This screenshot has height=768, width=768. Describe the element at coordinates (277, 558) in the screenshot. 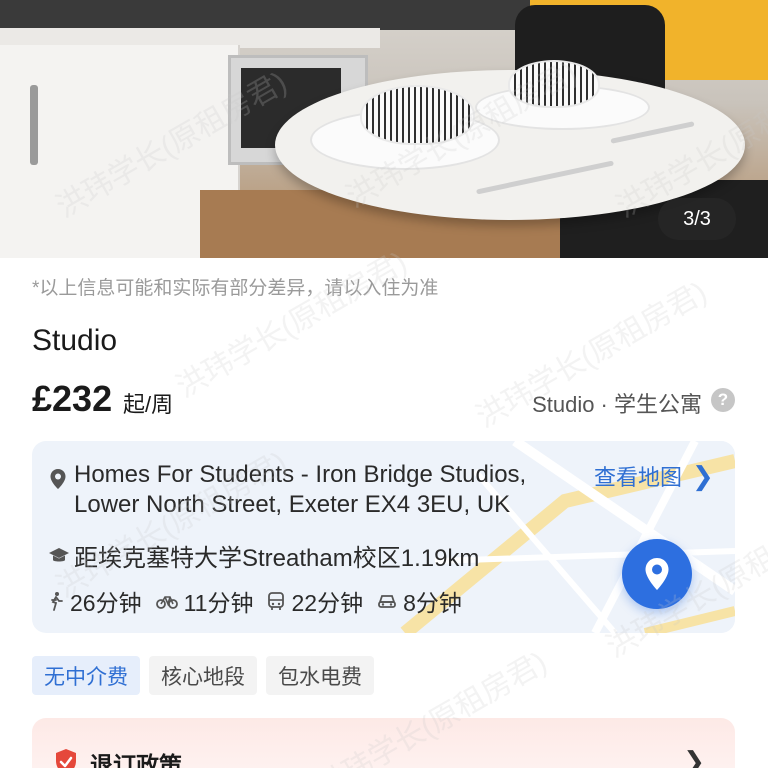

I see `university-distance: 距埃克塞特大学Streatham校区1.19km` at that location.